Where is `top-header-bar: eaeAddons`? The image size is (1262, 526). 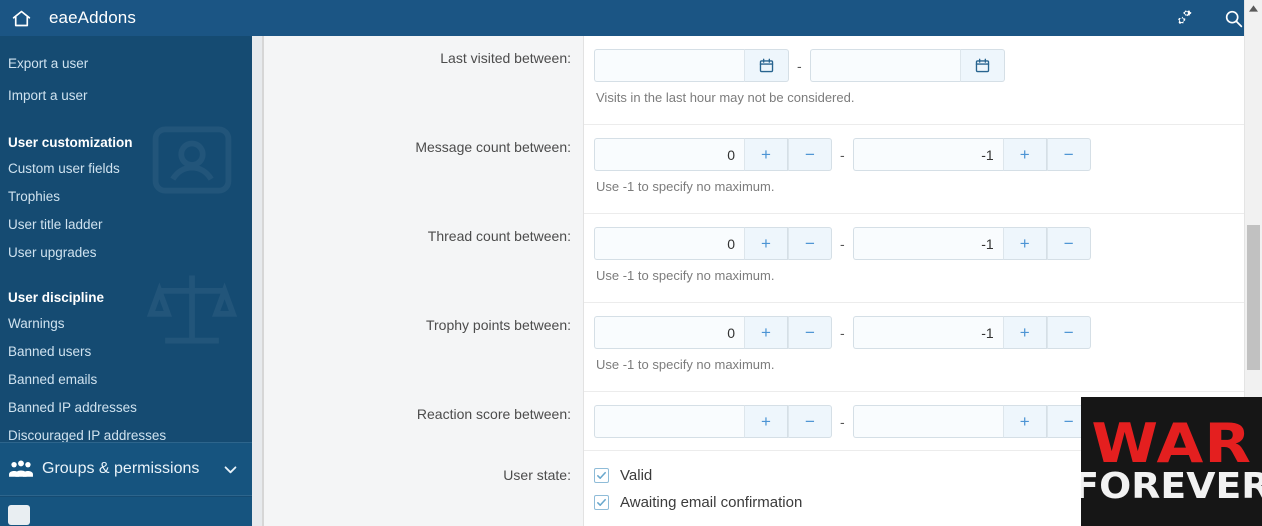
top-header-bar: eaeAddons is located at coordinates (631, 18).